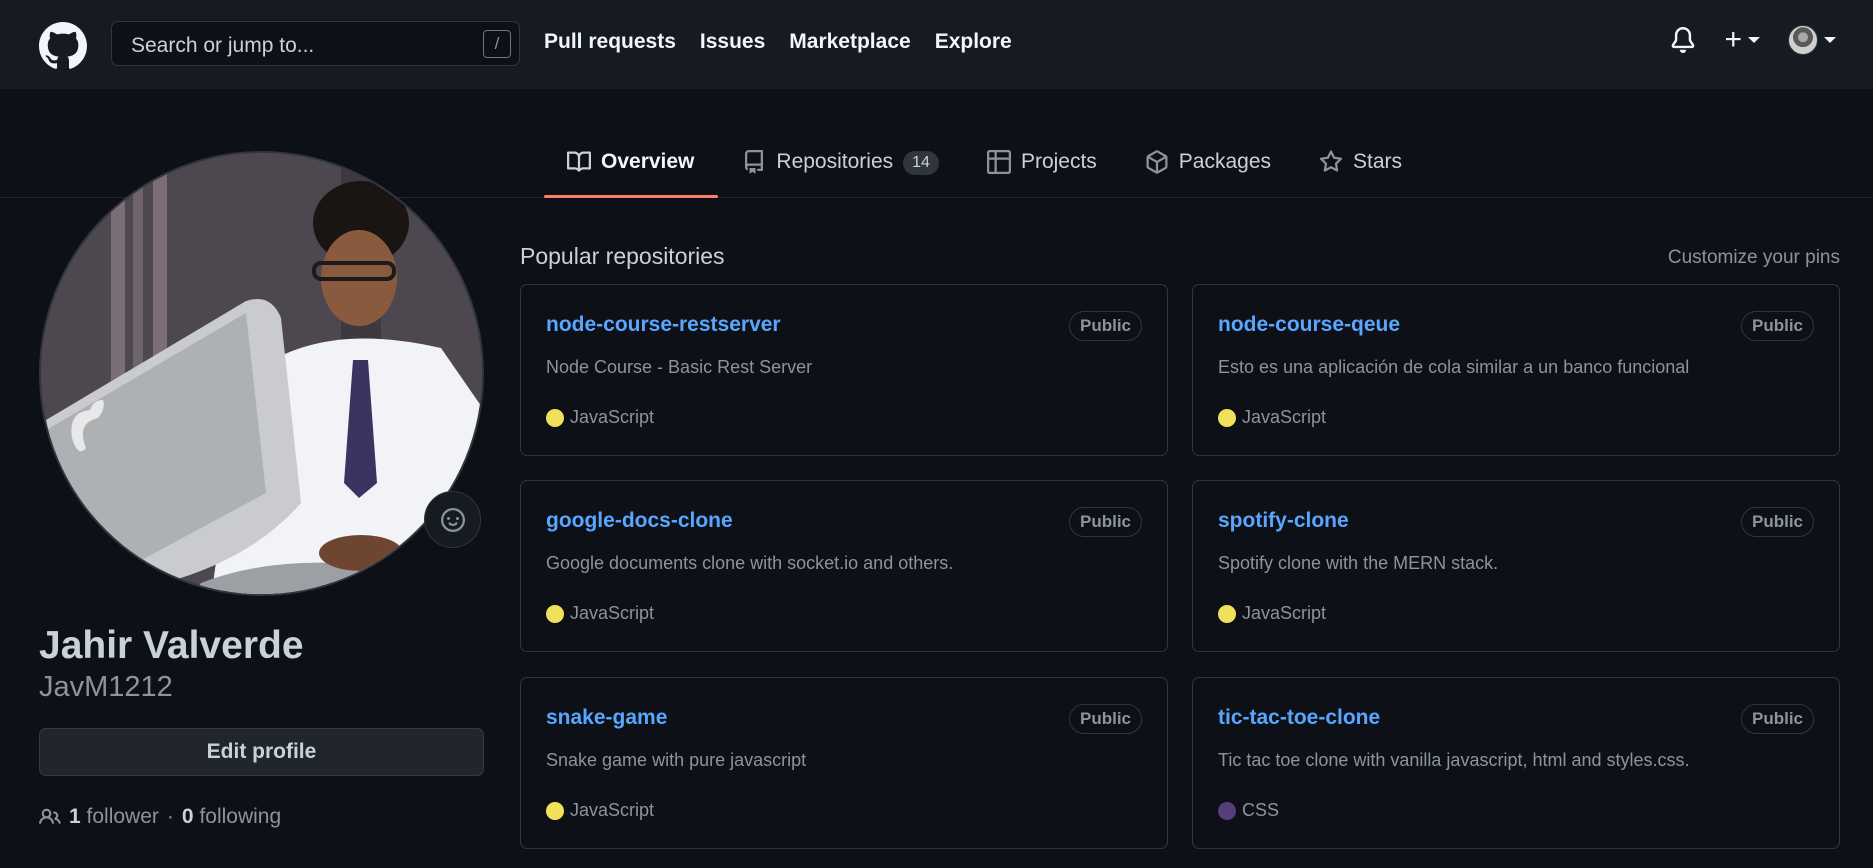  I want to click on bell-icon, so click(1683, 40).